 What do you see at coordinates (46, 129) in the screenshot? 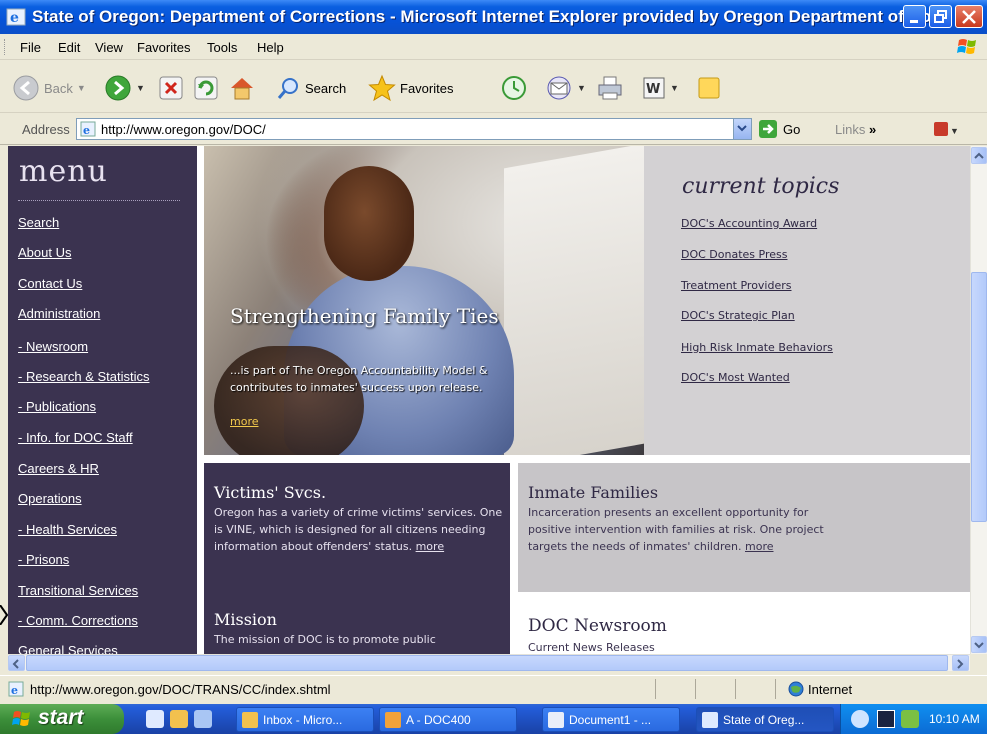
I see `address-label: Address` at bounding box center [46, 129].